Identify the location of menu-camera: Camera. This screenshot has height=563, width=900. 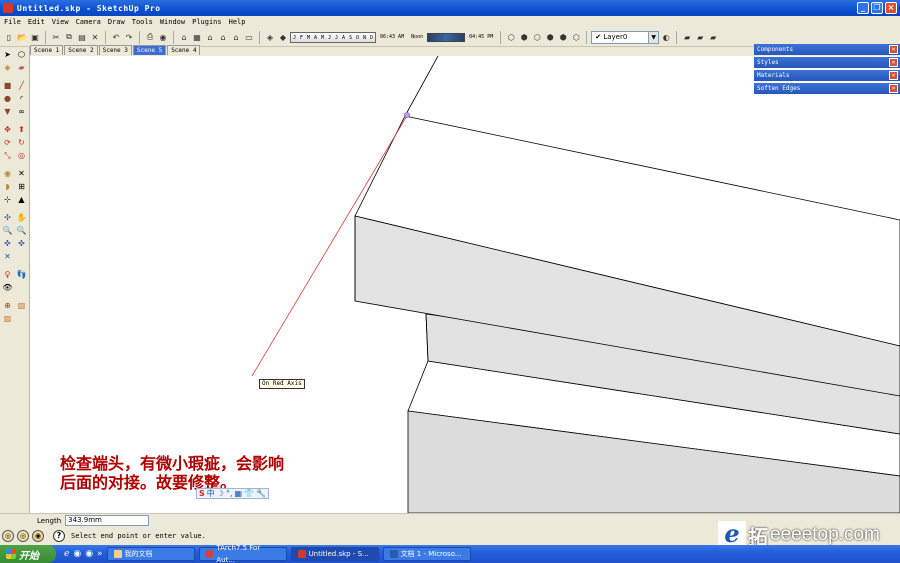
(88, 22).